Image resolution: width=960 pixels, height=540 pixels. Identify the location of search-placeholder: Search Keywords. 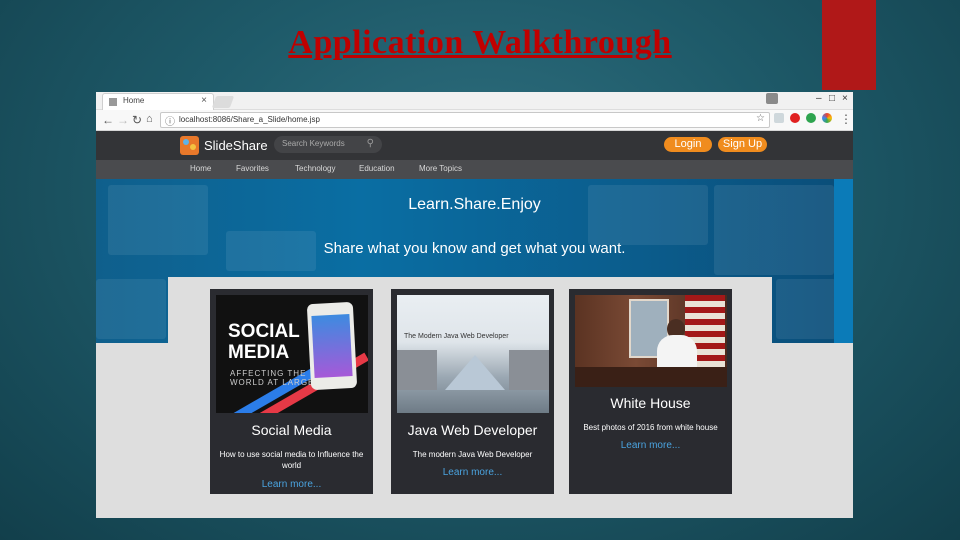
(313, 143).